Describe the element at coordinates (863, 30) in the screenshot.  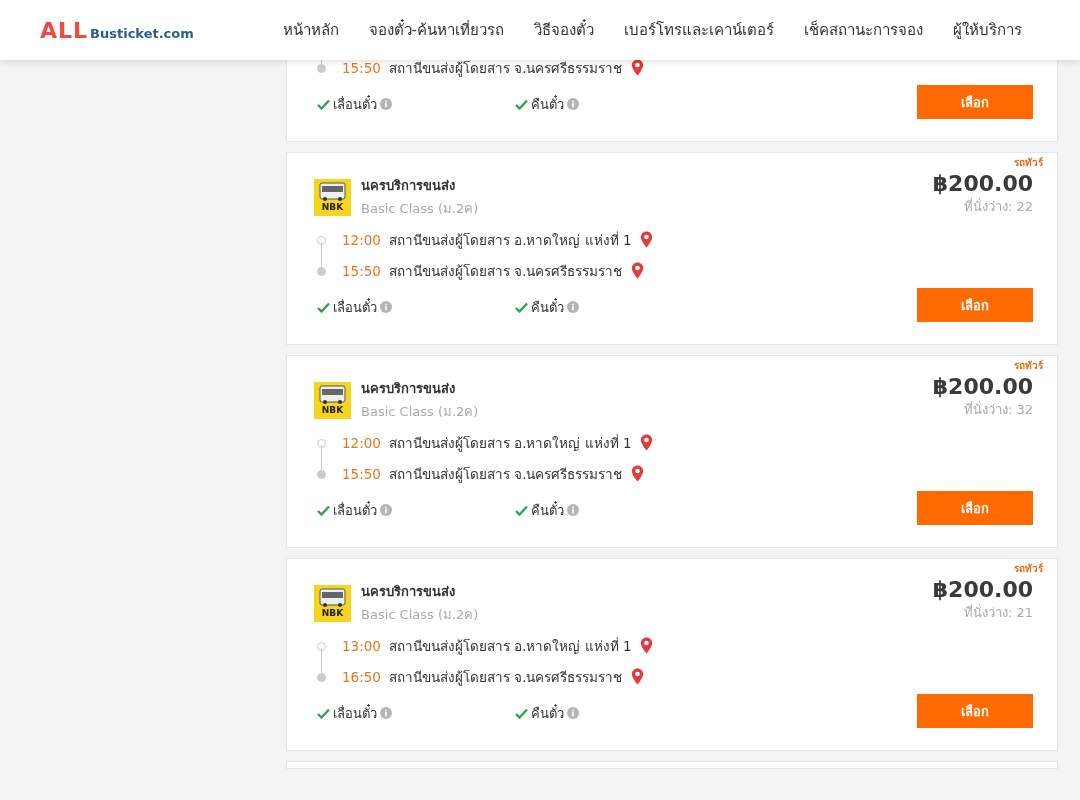
I see `nav-link: เช็คสถานะการจอง` at that location.